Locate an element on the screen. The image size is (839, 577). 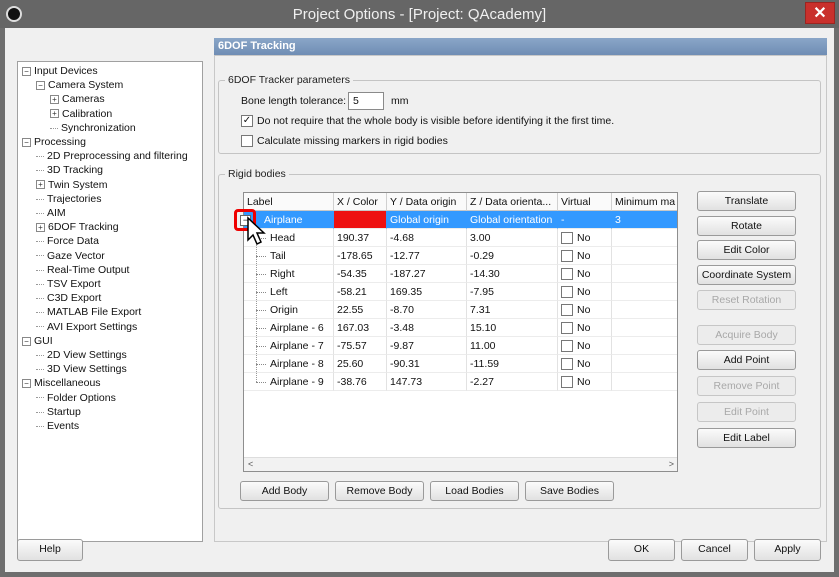
add-point-button: Add Point is located at coordinates (746, 360).